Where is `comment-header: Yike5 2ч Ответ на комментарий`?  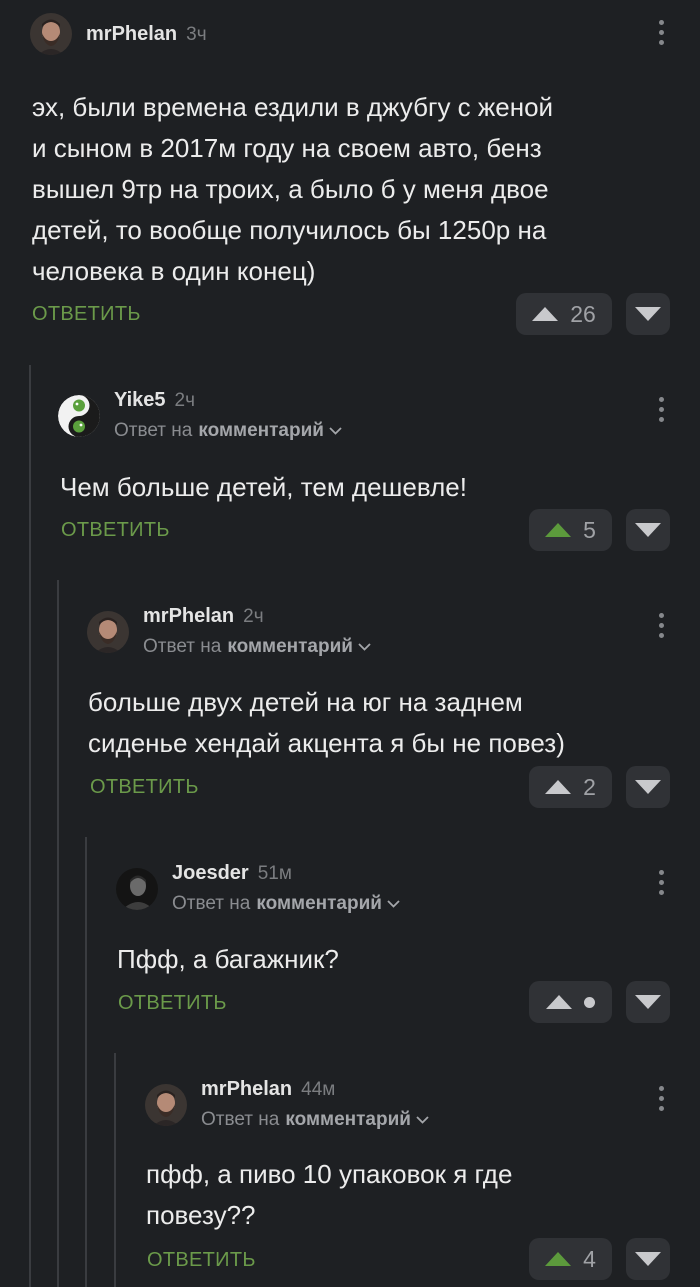 comment-header: Yike5 2ч Ответ на комментарий is located at coordinates (200, 415).